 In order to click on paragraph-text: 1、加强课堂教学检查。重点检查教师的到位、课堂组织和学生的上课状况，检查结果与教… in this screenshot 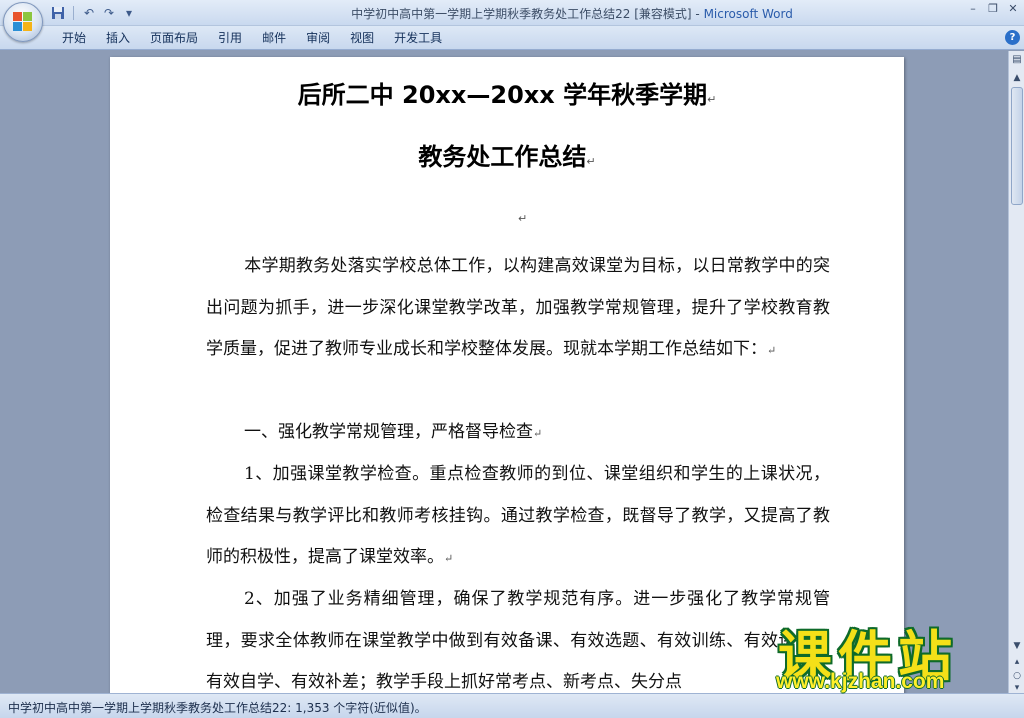, I will do `click(518, 515)`.